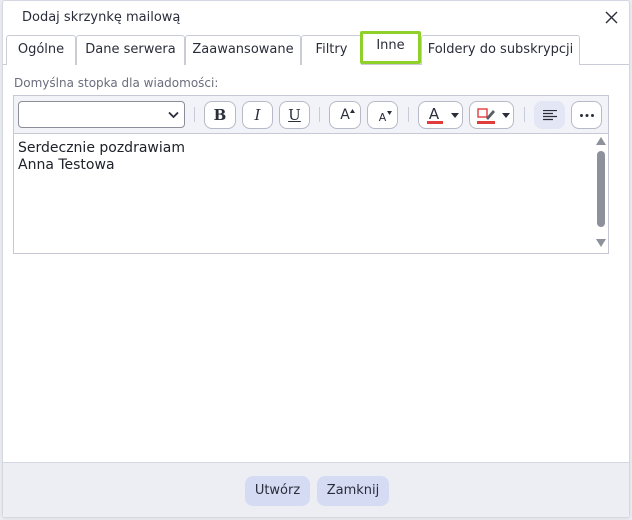 This screenshot has height=520, width=632. I want to click on tab-filters: Filtry, so click(331, 50).